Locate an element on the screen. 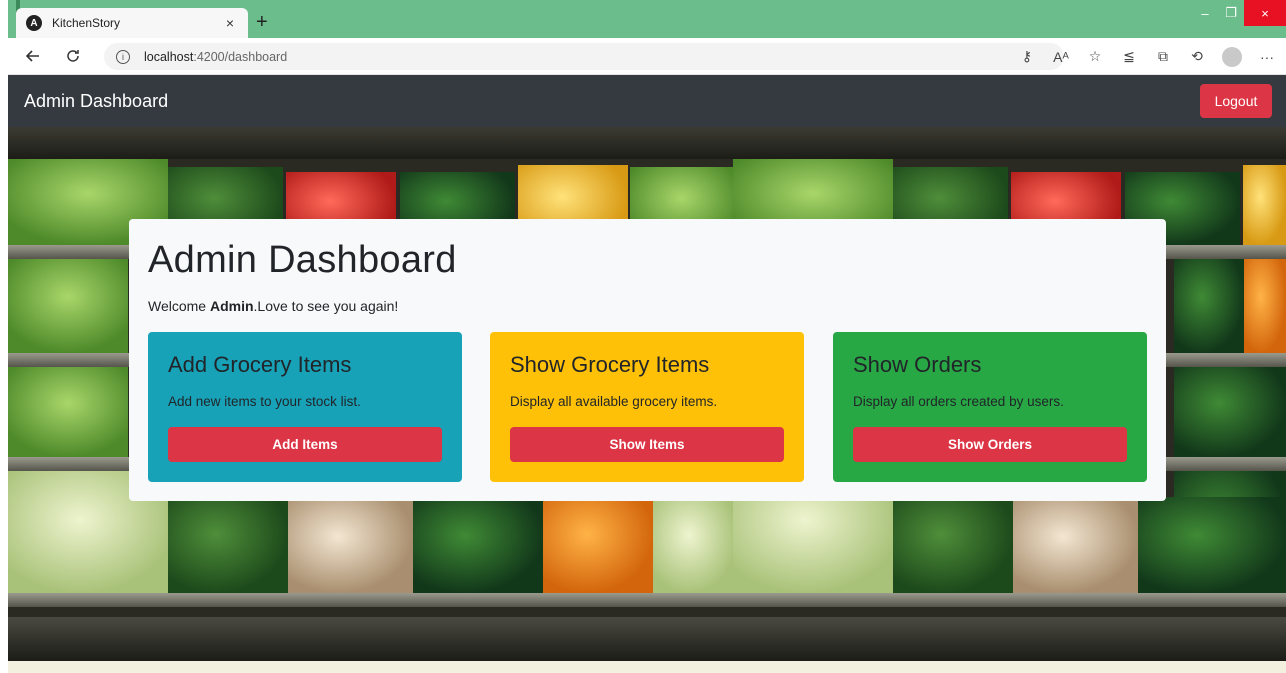 This screenshot has width=1286, height=673. window-controls: – ❐ × is located at coordinates (1239, 15).